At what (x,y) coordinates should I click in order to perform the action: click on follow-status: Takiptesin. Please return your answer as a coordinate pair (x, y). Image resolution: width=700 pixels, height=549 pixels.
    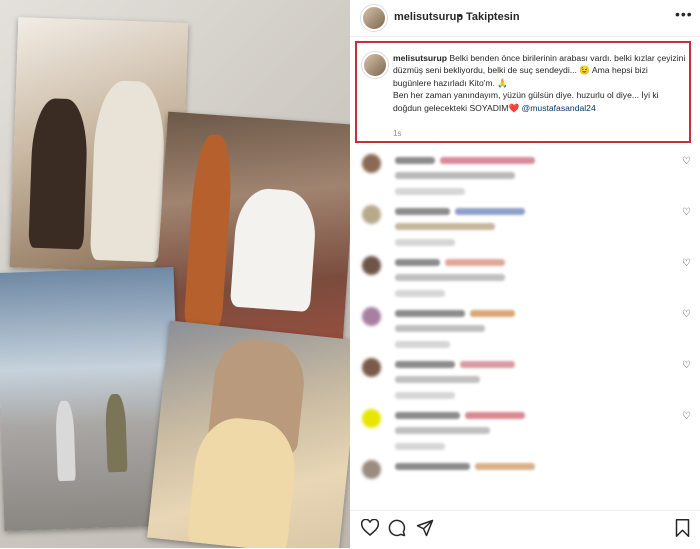
    Looking at the image, I should click on (493, 17).